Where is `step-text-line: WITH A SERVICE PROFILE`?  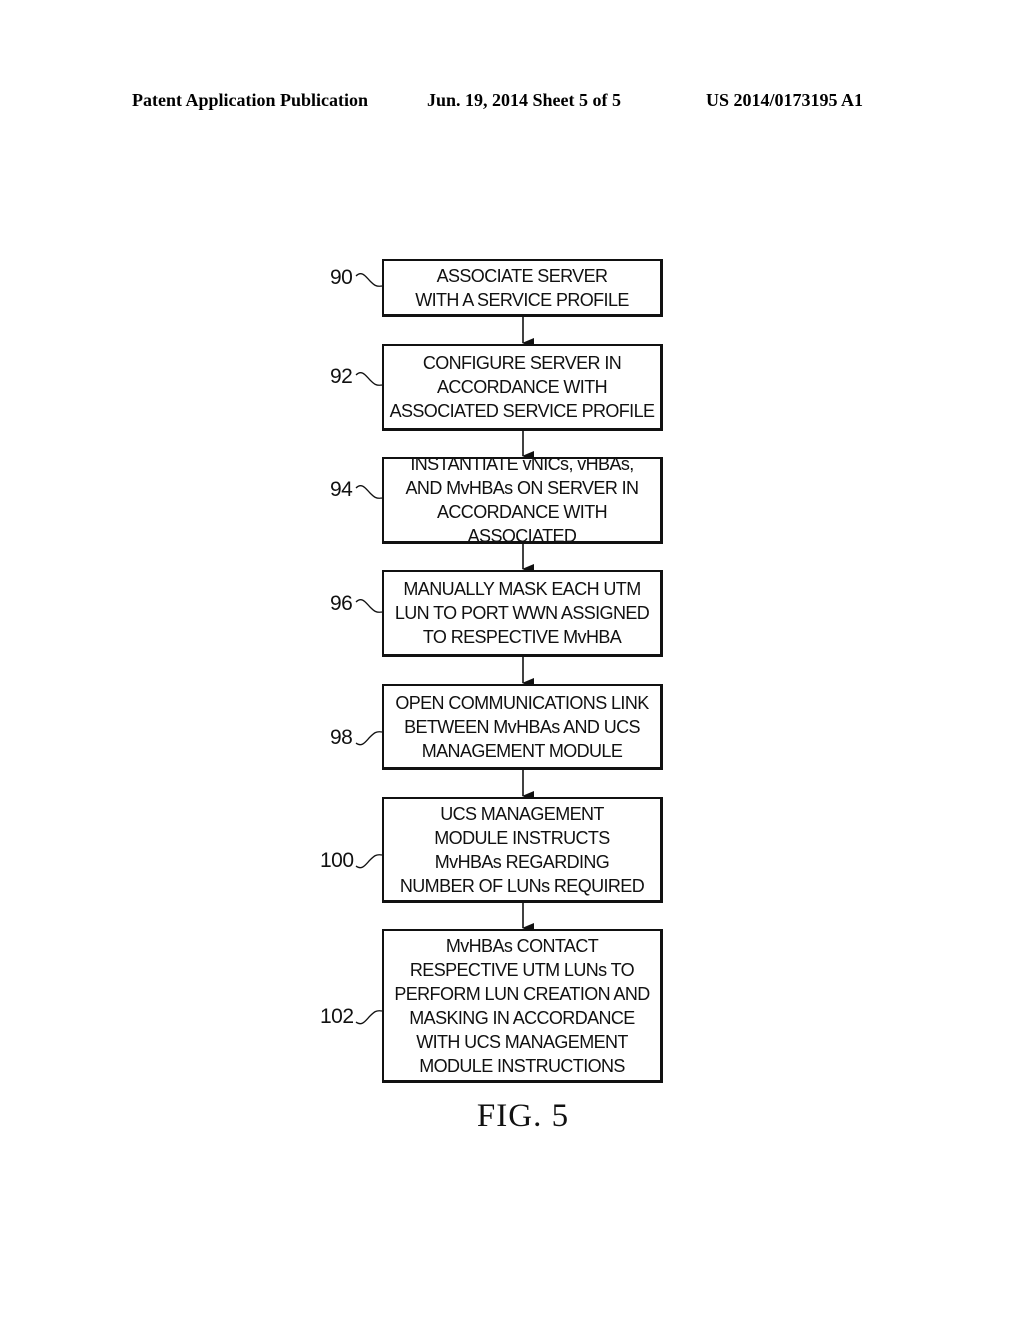 step-text-line: WITH A SERVICE PROFILE is located at coordinates (522, 299).